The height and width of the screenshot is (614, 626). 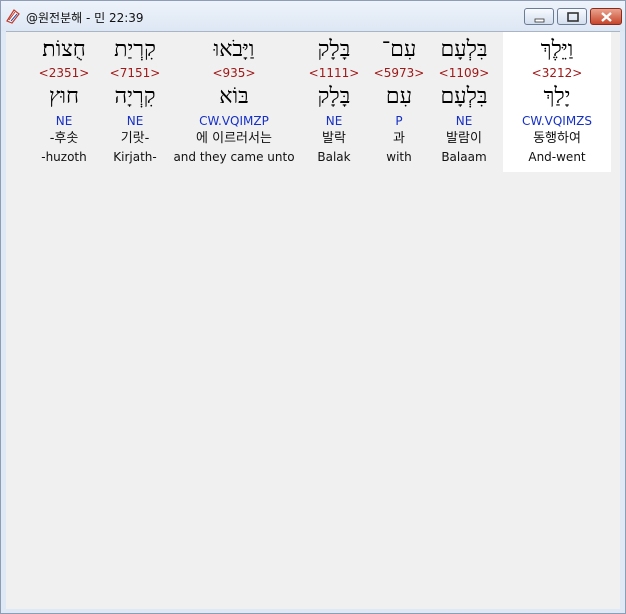 What do you see at coordinates (334, 96) in the screenshot?
I see `lemma: בָּלָק` at bounding box center [334, 96].